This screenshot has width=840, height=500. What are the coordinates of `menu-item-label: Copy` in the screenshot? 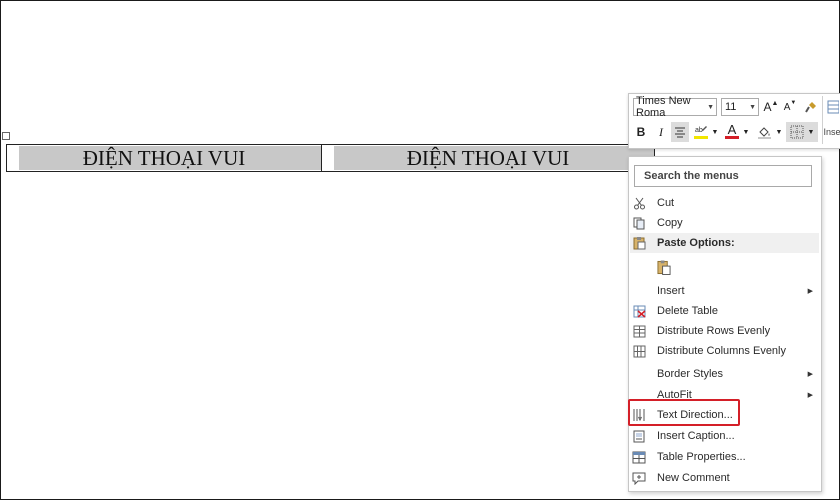 It's located at (670, 223).